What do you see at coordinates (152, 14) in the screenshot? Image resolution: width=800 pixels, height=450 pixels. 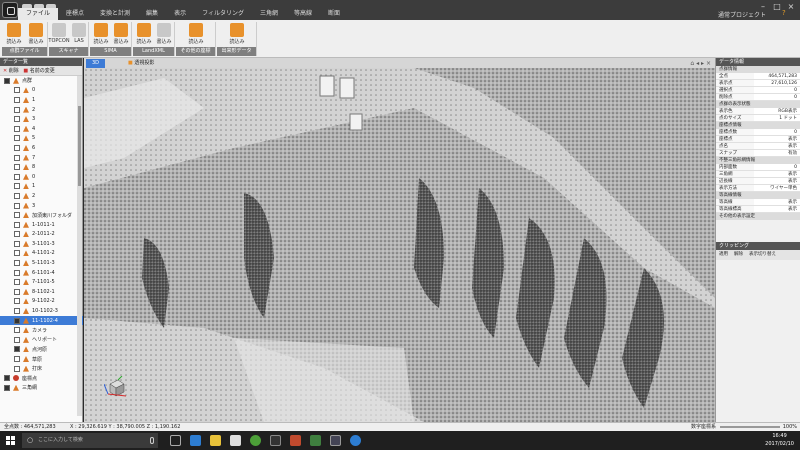 I see `menu-edit: 編集` at bounding box center [152, 14].